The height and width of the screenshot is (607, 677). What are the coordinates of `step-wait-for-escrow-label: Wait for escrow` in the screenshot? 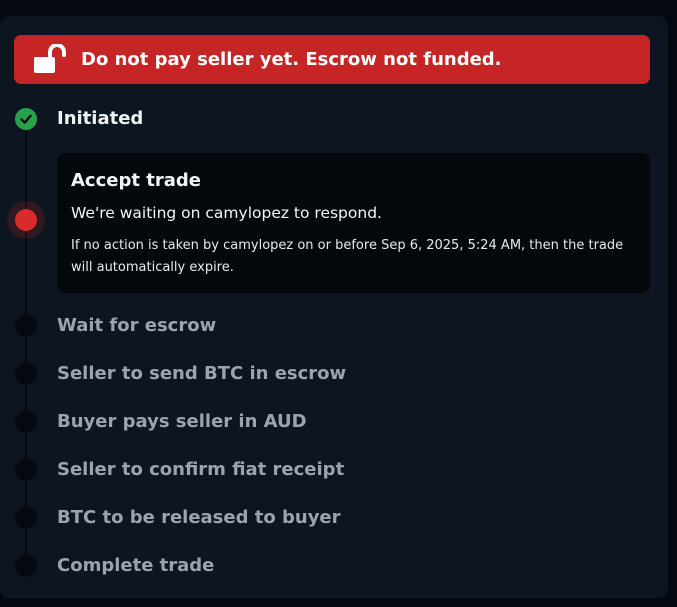 It's located at (137, 325).